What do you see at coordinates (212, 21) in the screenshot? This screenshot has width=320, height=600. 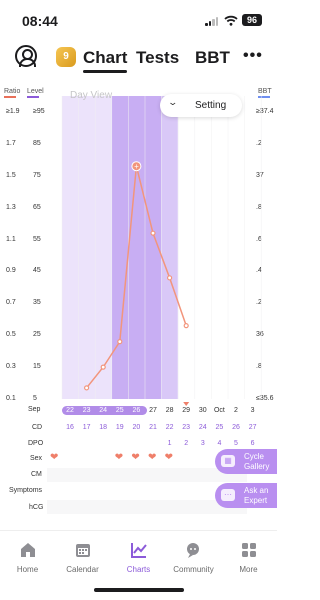 I see `cellular-signal-icon` at bounding box center [212, 21].